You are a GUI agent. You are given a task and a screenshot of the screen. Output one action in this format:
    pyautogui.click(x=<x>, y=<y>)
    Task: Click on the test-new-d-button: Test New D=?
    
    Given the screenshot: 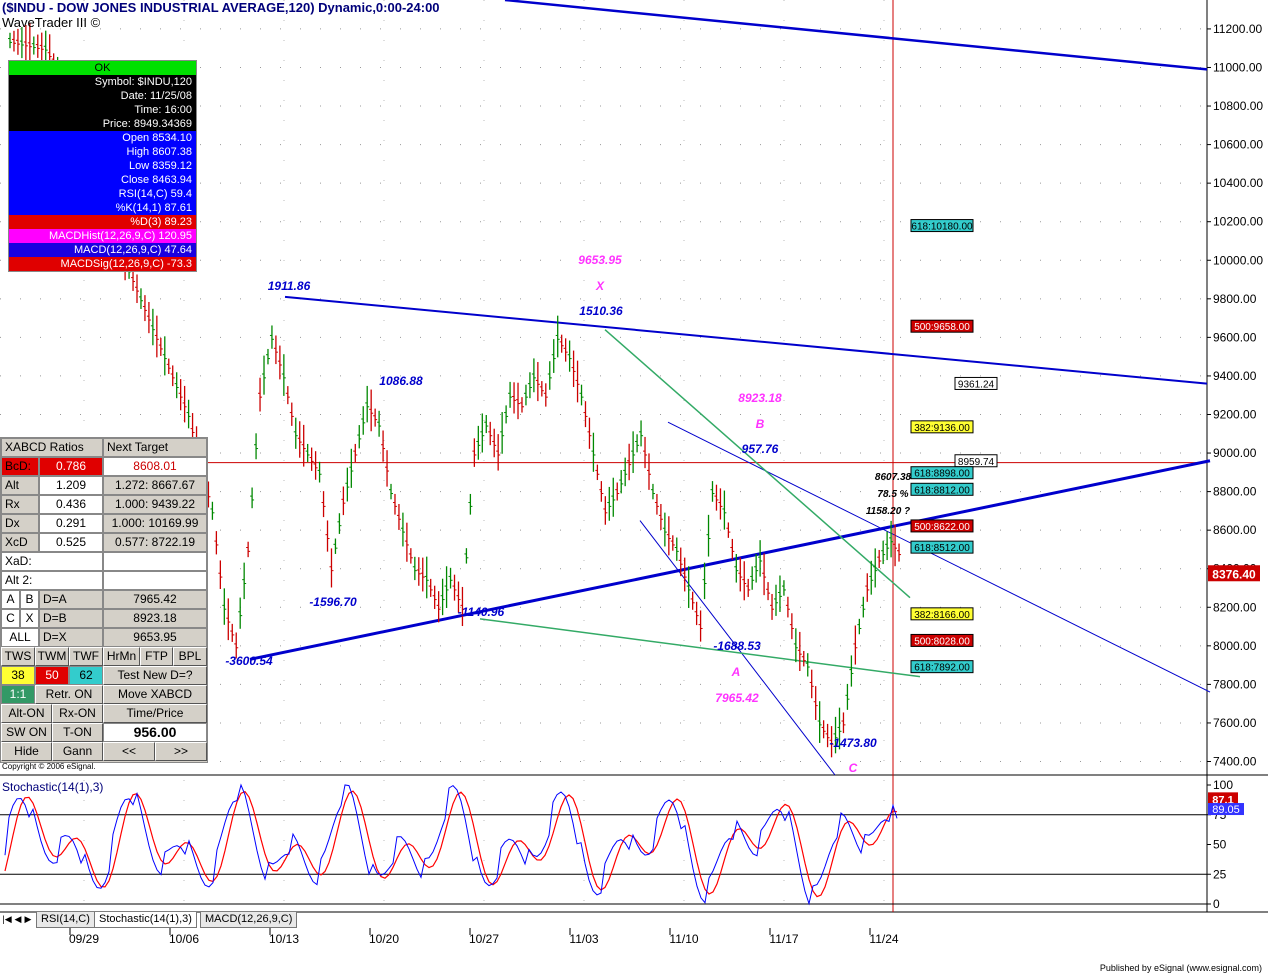 What is the action you would take?
    pyautogui.click(x=155, y=675)
    